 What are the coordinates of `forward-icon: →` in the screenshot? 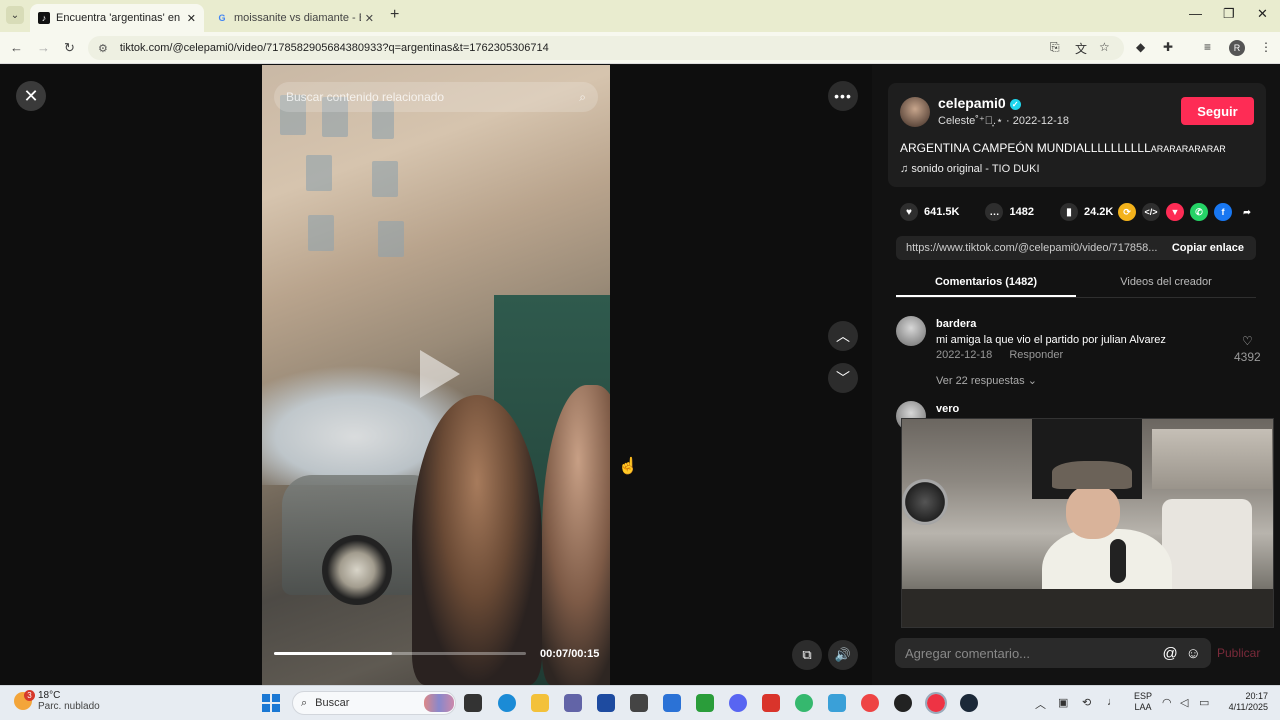 It's located at (43, 47).